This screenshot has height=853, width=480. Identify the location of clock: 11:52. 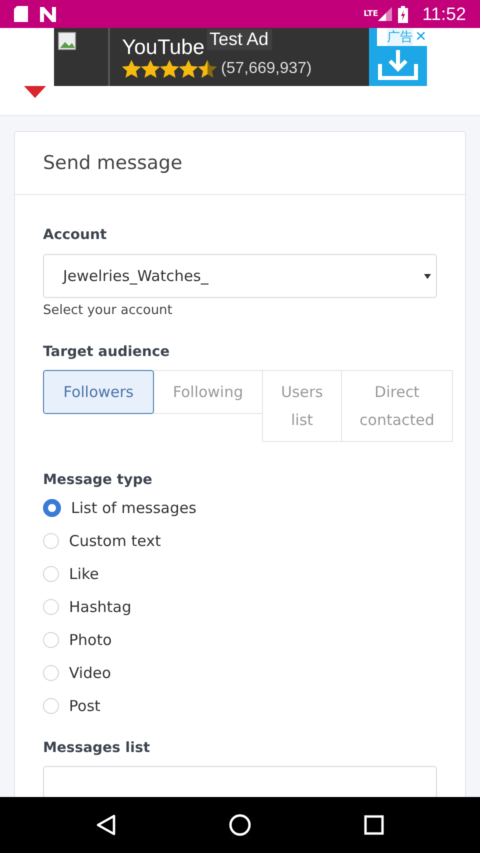
(444, 14).